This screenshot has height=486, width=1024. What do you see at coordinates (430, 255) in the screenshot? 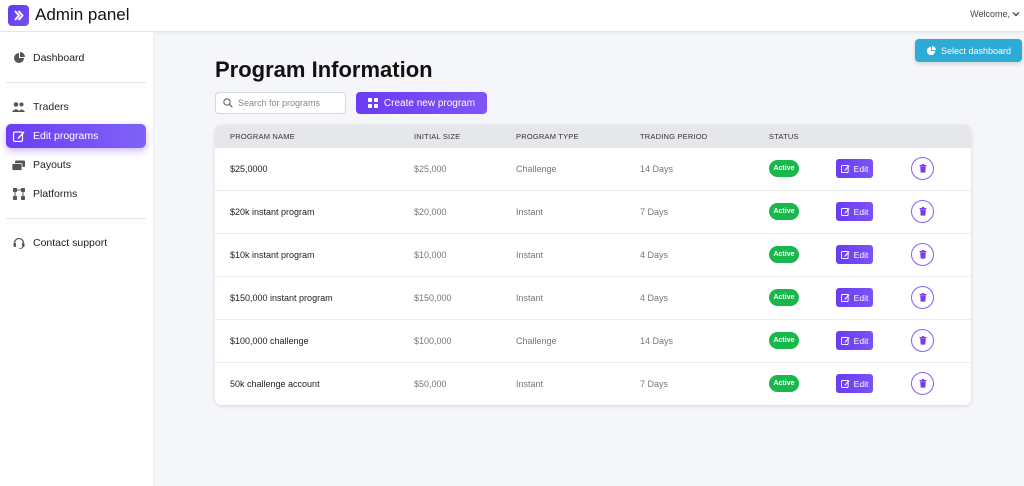
I see `initial-size-cell: $10,000` at bounding box center [430, 255].